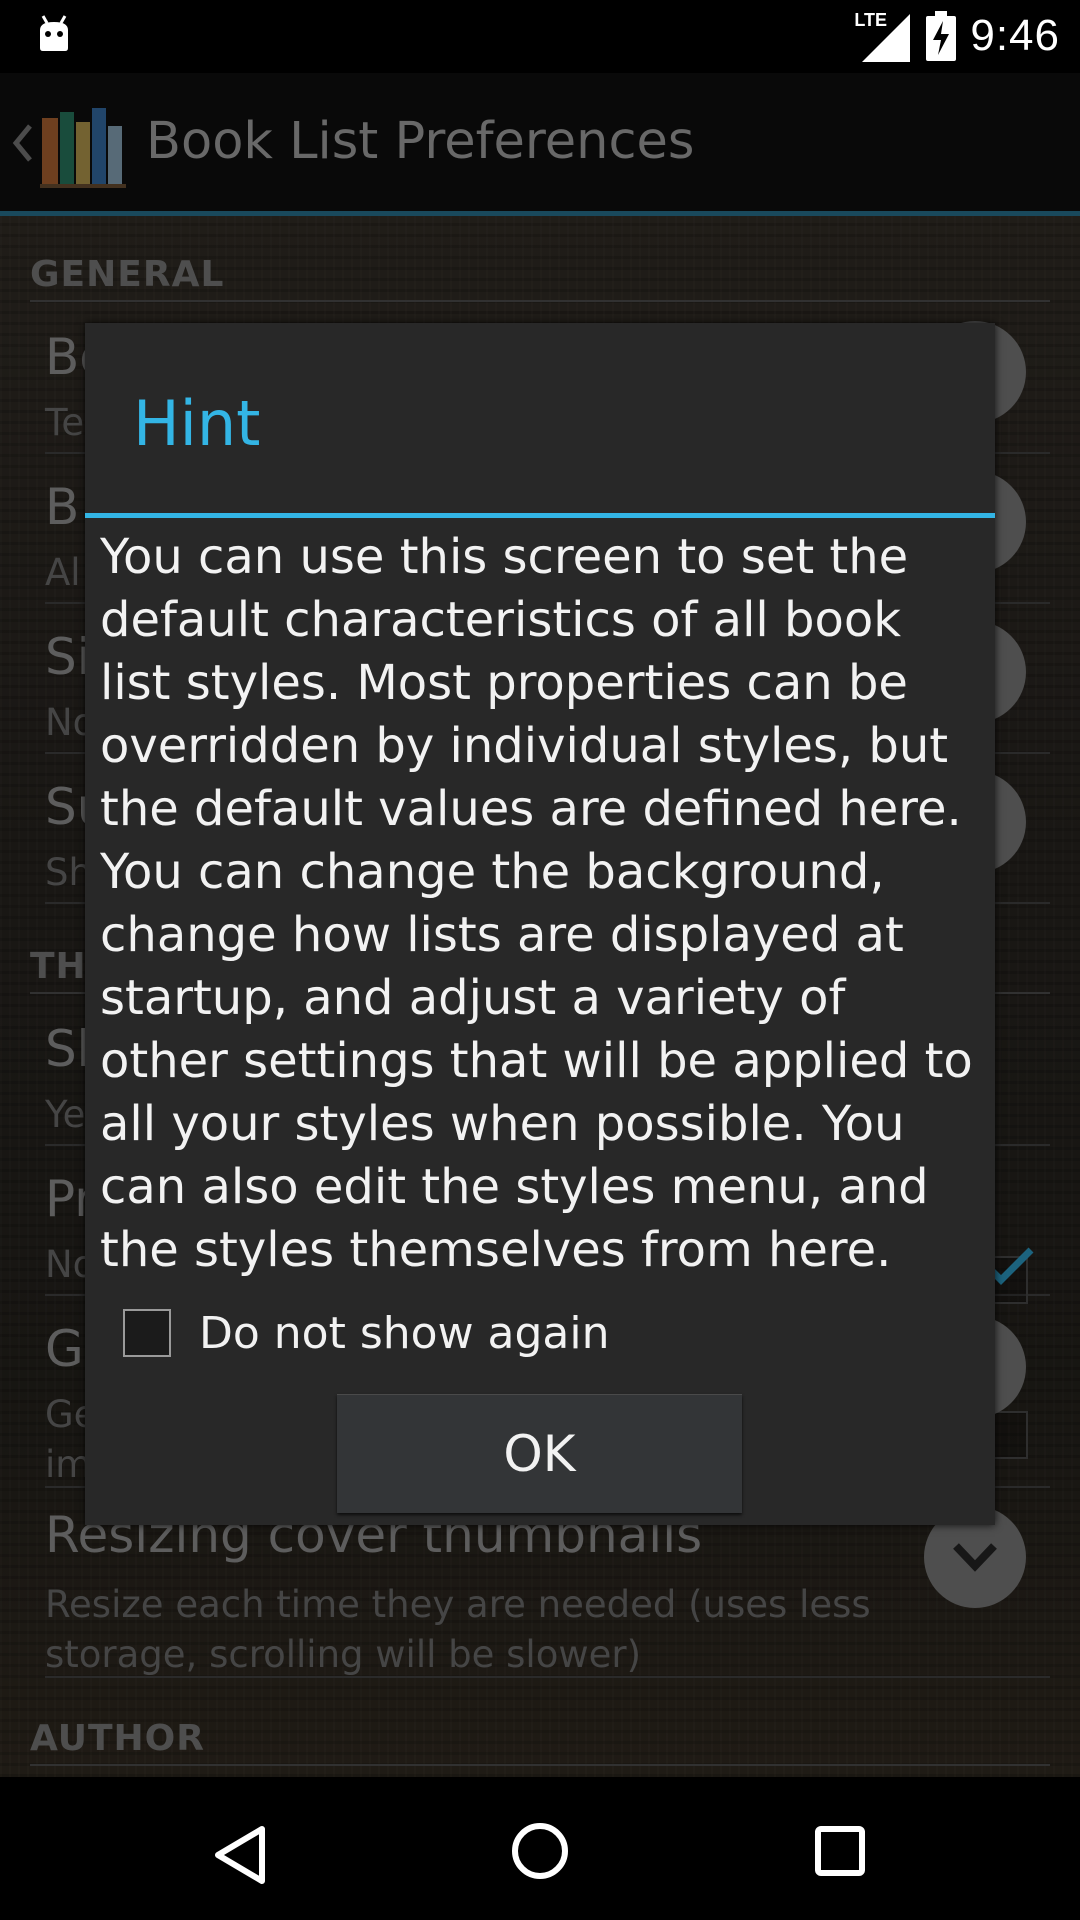 The image size is (1080, 1920). What do you see at coordinates (540, 36) in the screenshot?
I see `status-bar: LTE 9:46` at bounding box center [540, 36].